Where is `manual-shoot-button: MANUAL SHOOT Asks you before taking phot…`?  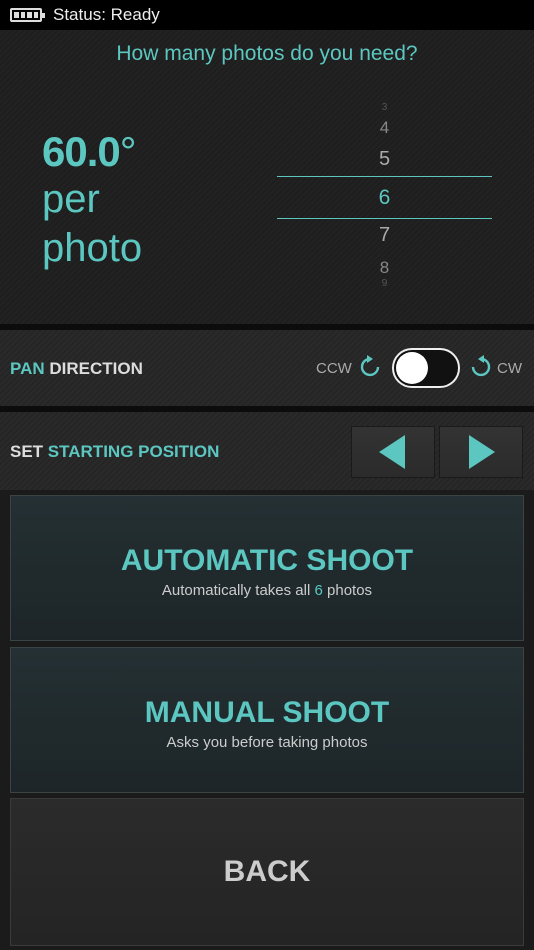
manual-shoot-button: MANUAL SHOOT Asks you before taking phot… is located at coordinates (267, 720).